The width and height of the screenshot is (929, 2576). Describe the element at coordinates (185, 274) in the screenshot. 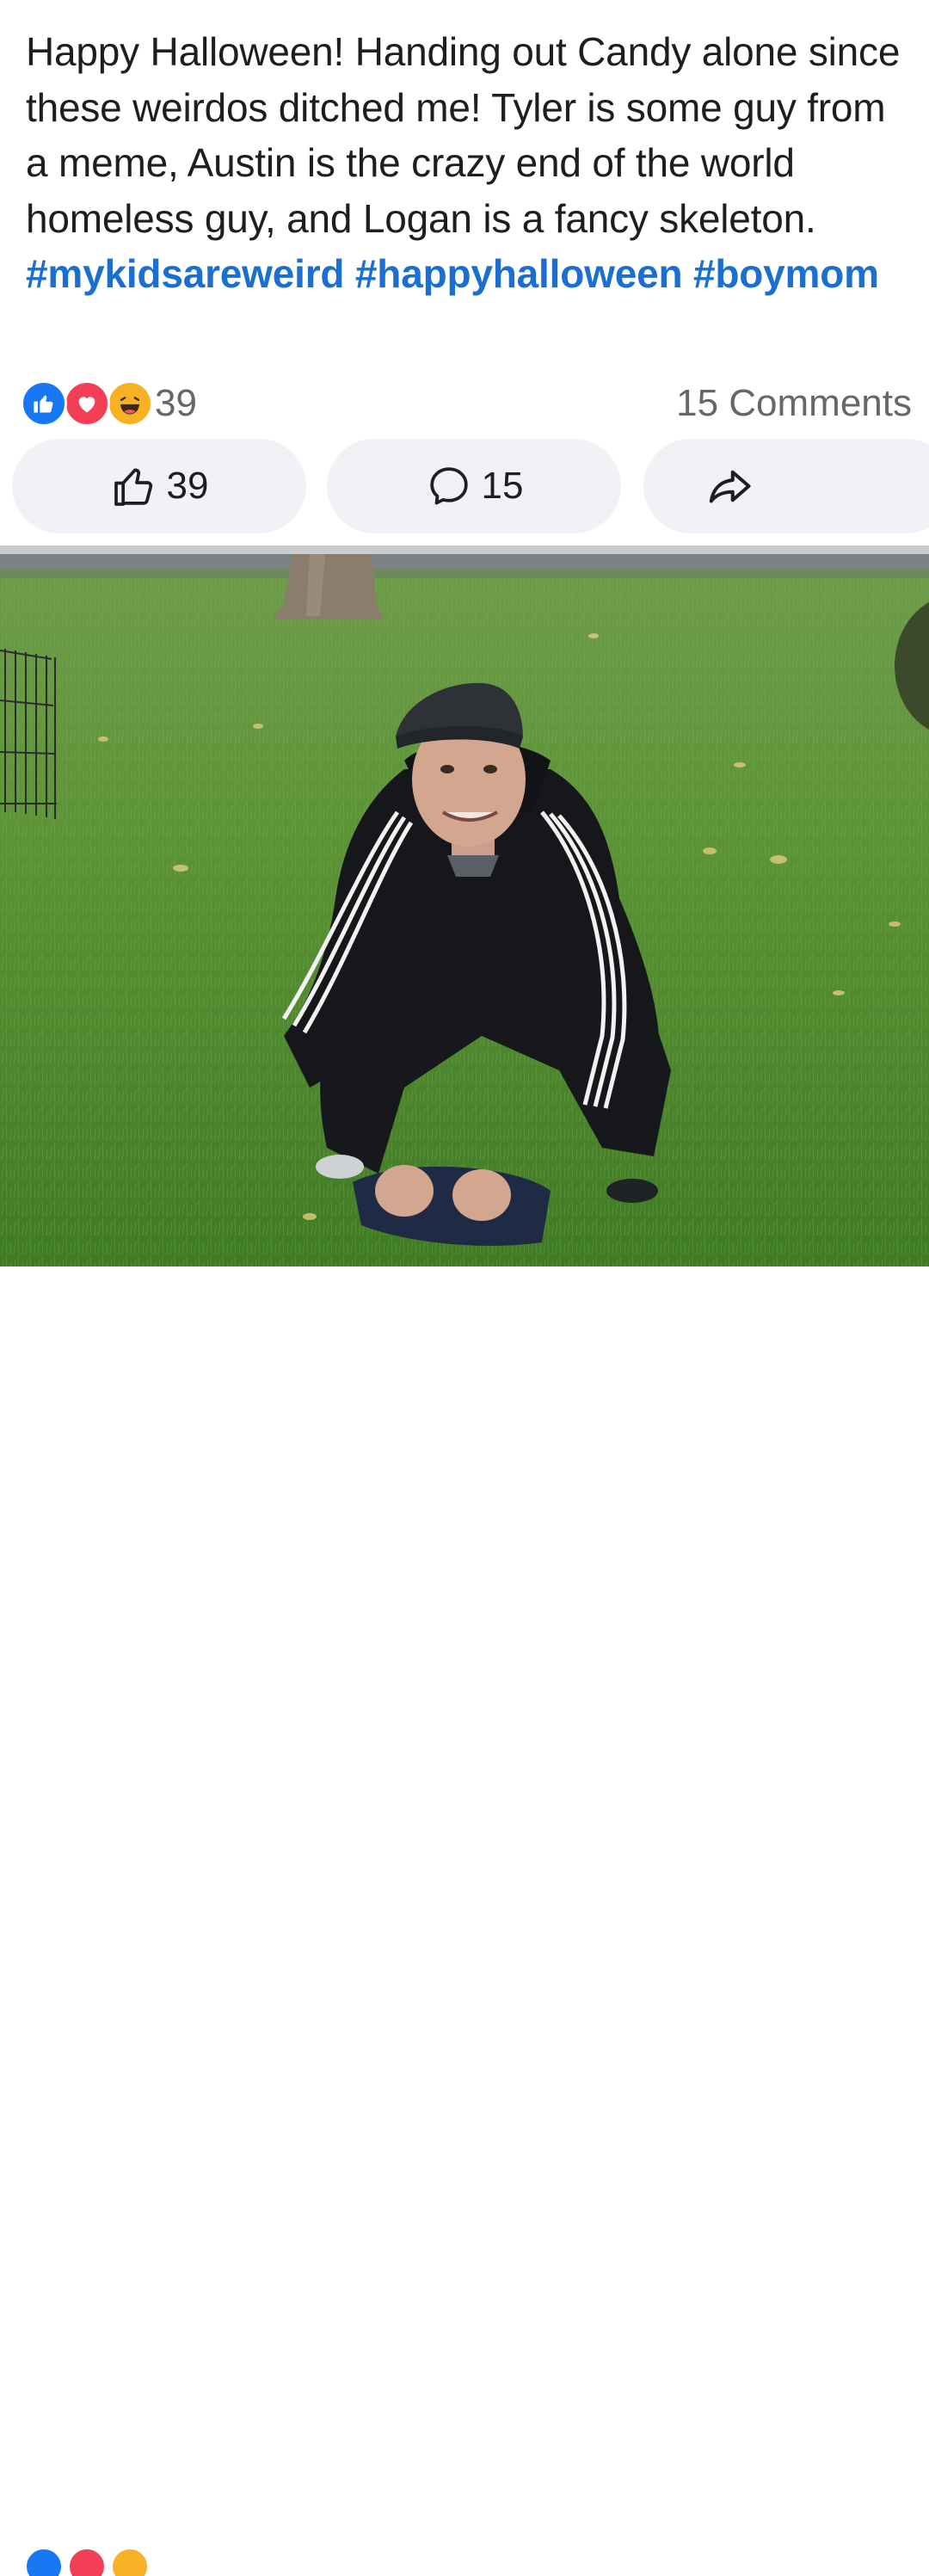

I see `hashtag-mykidsareweird: #mykidsareweird` at that location.